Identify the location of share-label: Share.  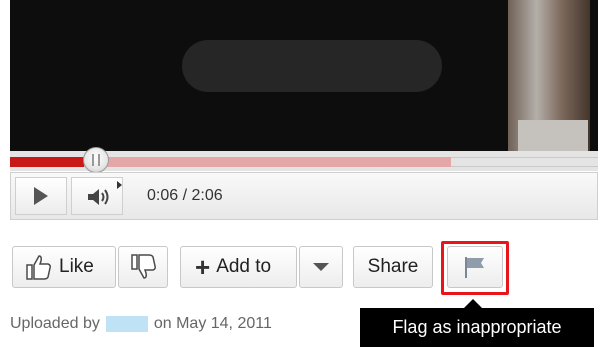
(393, 266).